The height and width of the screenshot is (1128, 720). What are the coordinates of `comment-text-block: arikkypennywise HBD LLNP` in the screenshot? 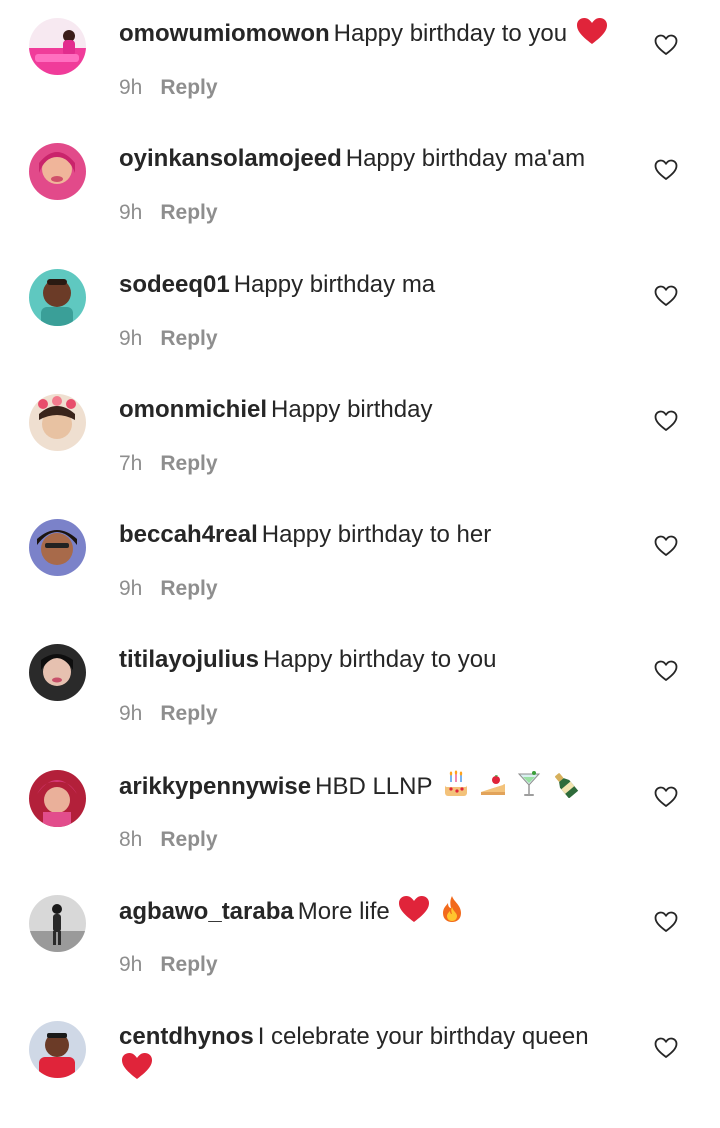 It's located at (369, 786).